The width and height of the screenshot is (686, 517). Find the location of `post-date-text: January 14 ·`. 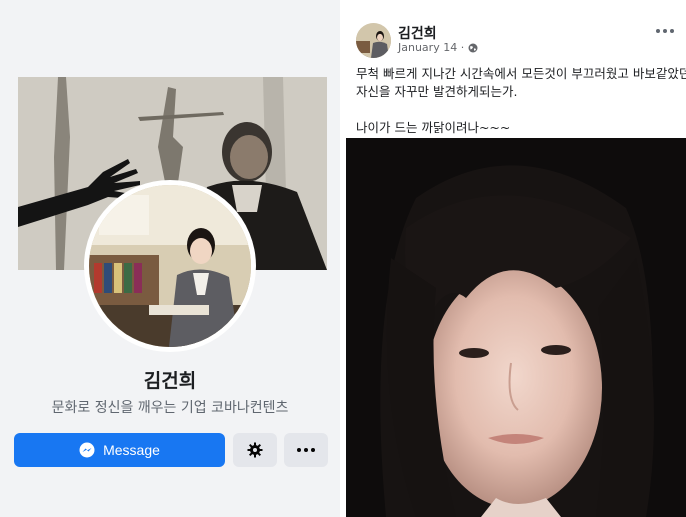

post-date-text: January 14 · is located at coordinates (431, 47).